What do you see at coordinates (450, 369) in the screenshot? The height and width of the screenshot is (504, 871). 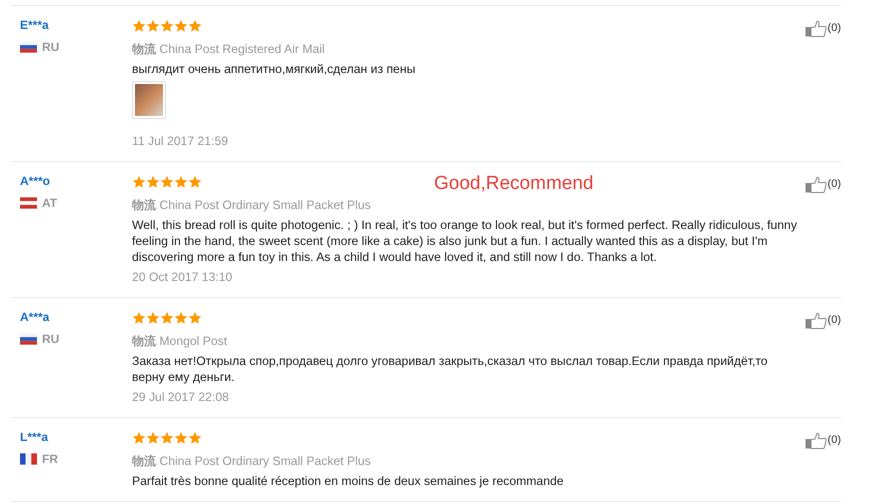 I see `review-text: Заказа нет!Открыла спор,продавец долго уговаривал закрыть,сказал что выслал товар.Если правда прийдёт,то верну ему деньги.` at bounding box center [450, 369].